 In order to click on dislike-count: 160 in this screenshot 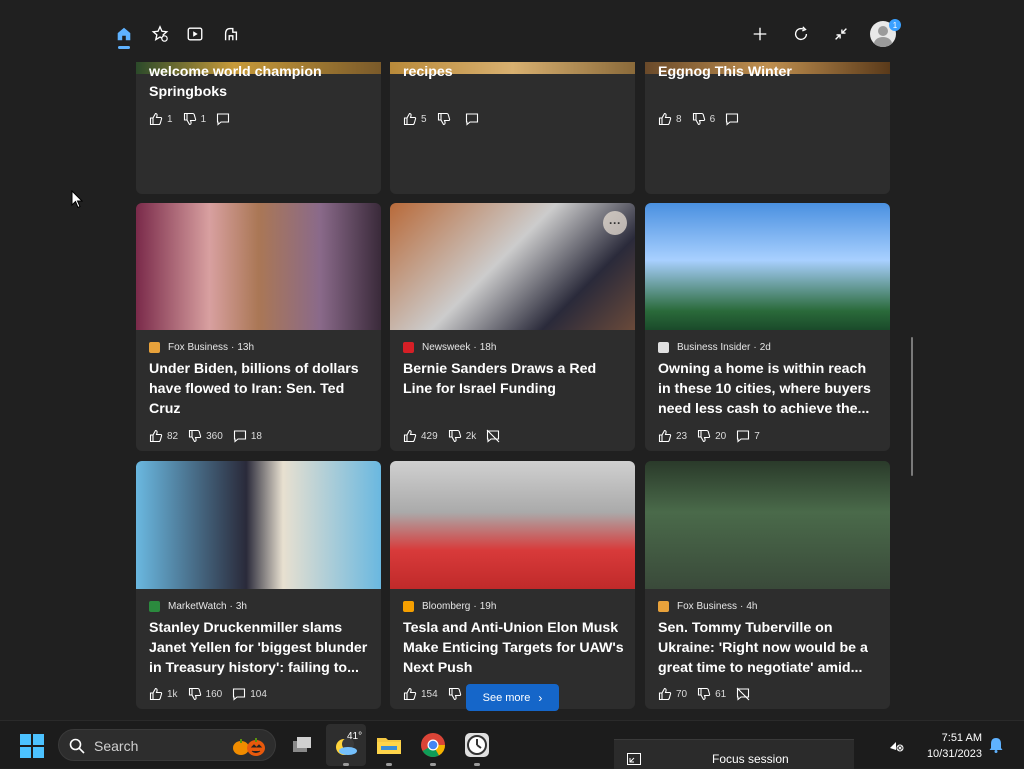, I will do `click(214, 694)`.